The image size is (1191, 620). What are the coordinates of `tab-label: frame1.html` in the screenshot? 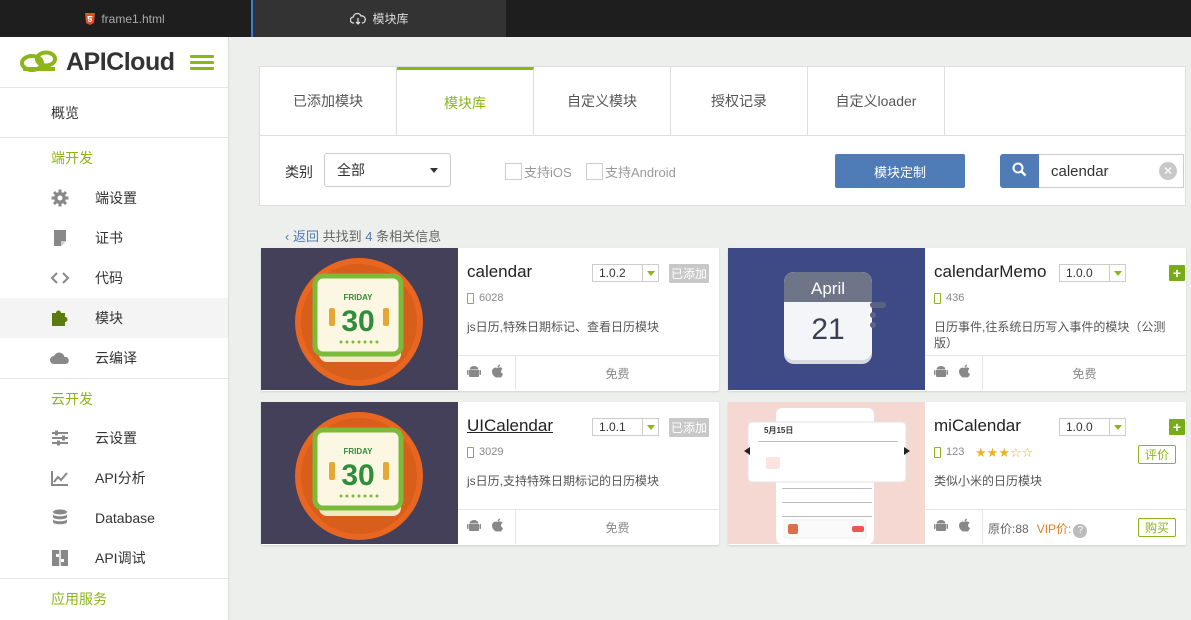 It's located at (133, 18).